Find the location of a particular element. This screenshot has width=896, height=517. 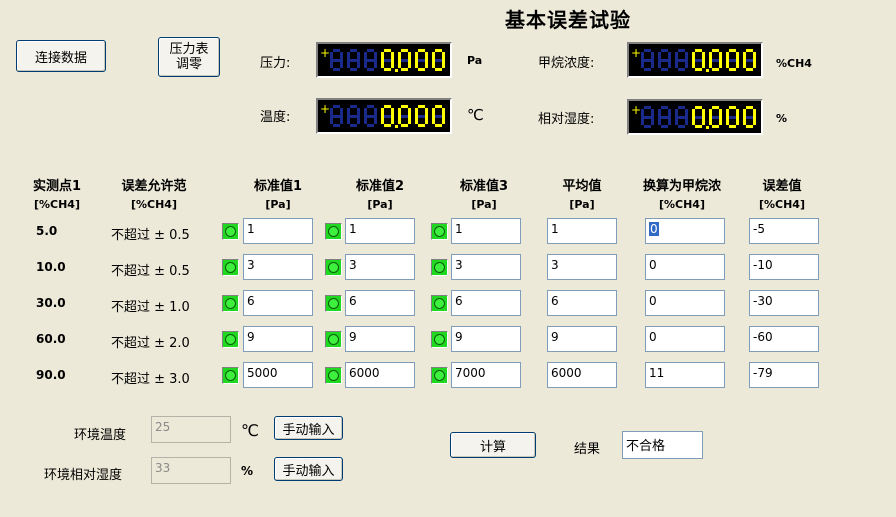

standard-value-input: 7000 is located at coordinates (486, 375).